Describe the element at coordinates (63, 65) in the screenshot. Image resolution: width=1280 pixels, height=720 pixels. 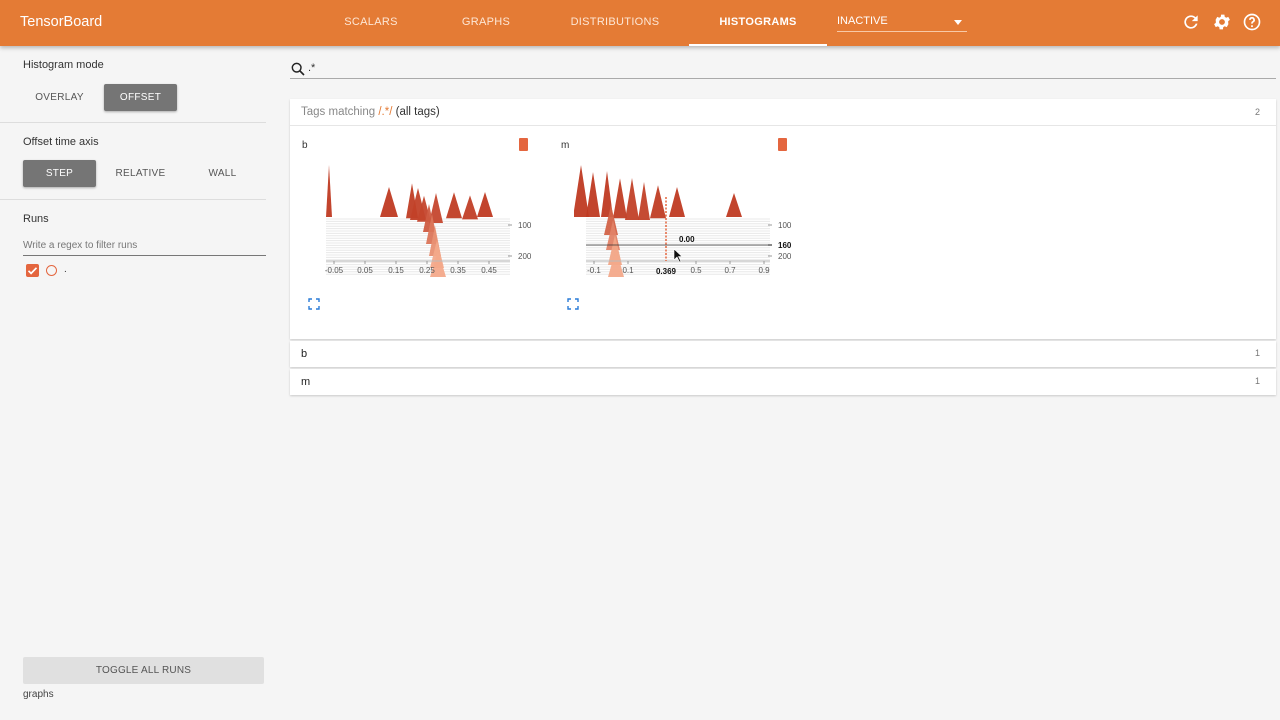
I see `histogram-mode-title: Histogram mode` at that location.